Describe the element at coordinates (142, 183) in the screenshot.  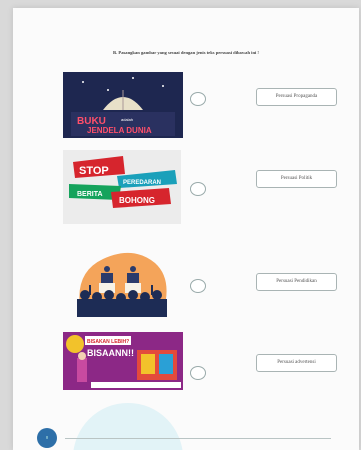
I see `peredaran-word: PEREDARAN` at that location.